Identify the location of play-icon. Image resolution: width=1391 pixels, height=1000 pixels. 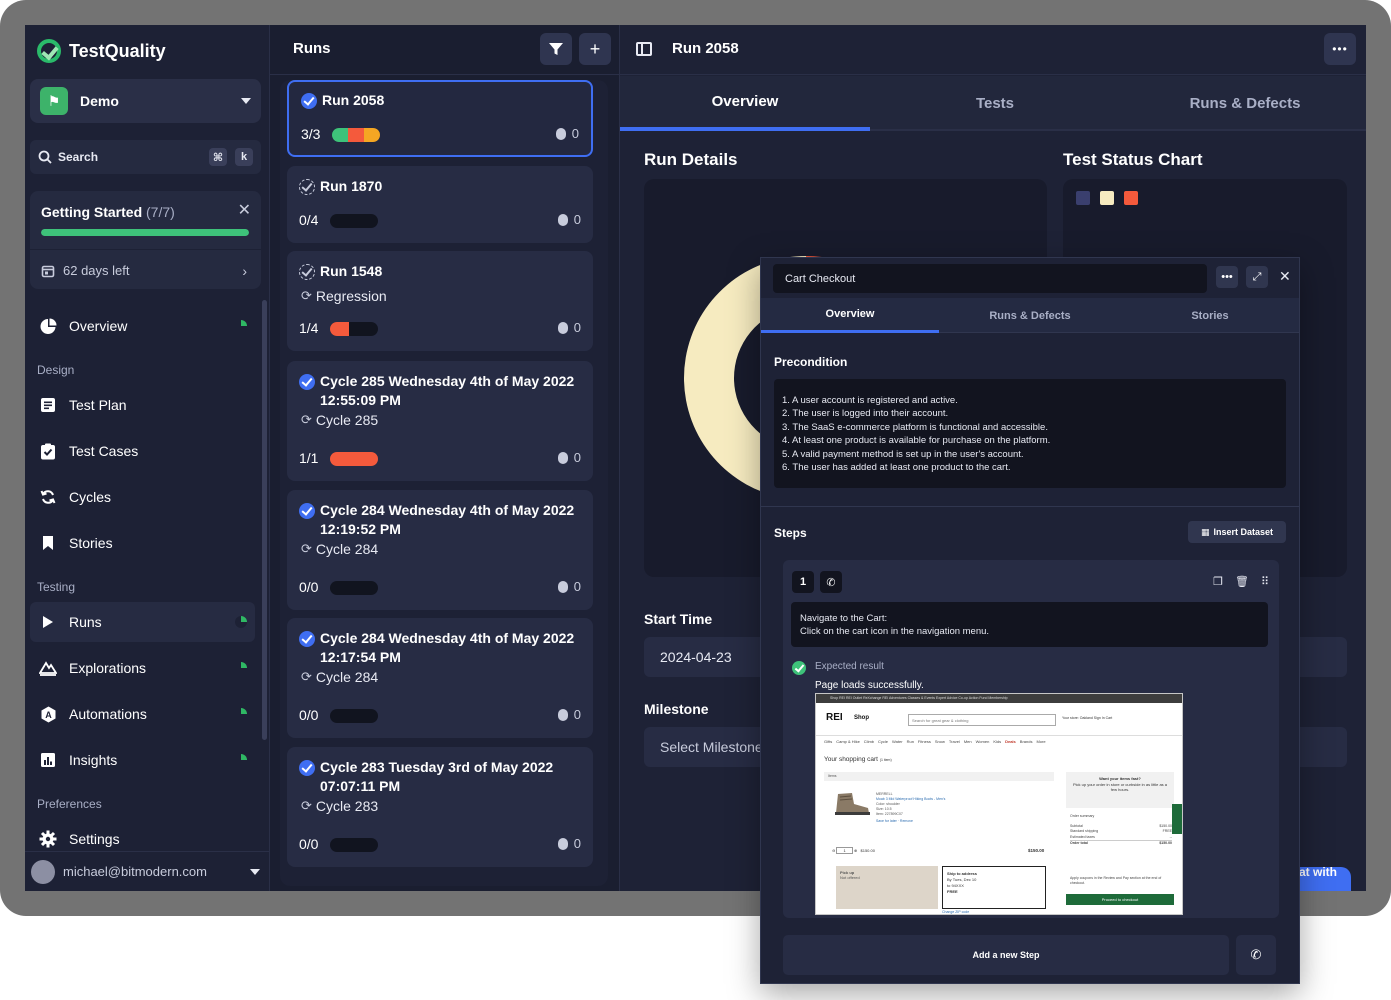
(48, 622).